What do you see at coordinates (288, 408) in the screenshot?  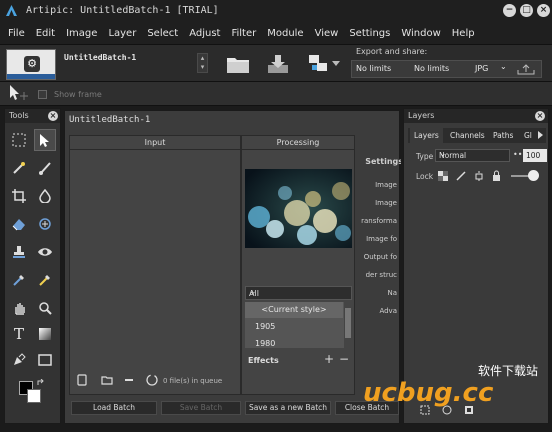 I see `save-new-batch-button: Save as a new Batch` at bounding box center [288, 408].